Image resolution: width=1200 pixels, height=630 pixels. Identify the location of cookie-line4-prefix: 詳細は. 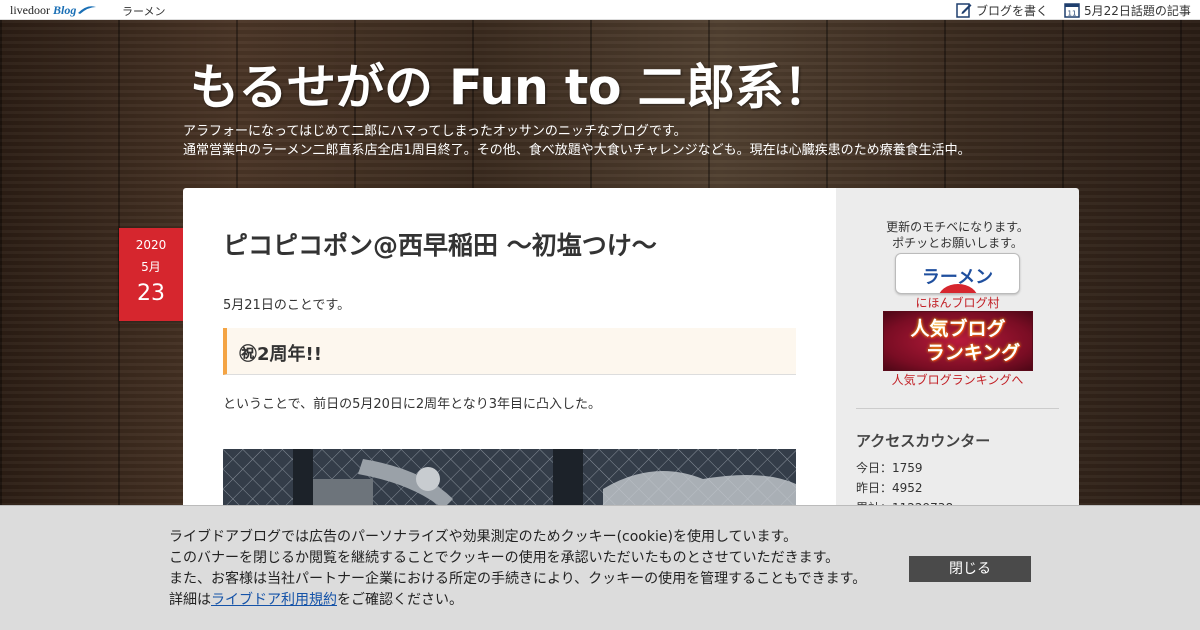
(190, 600).